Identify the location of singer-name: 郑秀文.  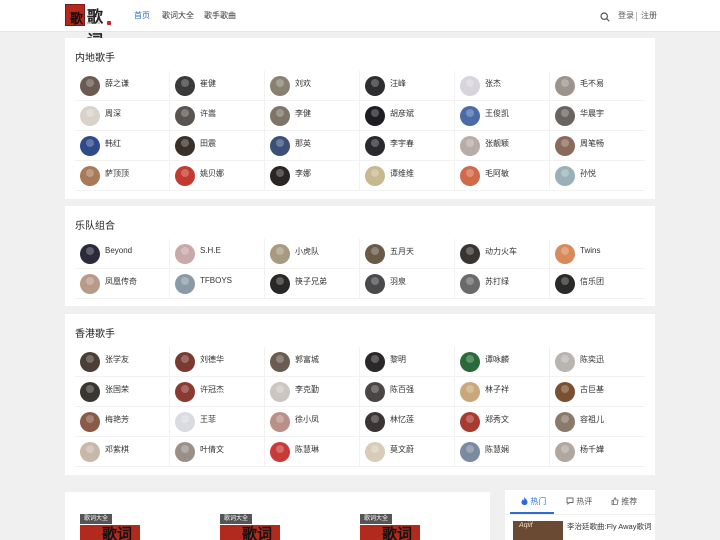
(497, 419).